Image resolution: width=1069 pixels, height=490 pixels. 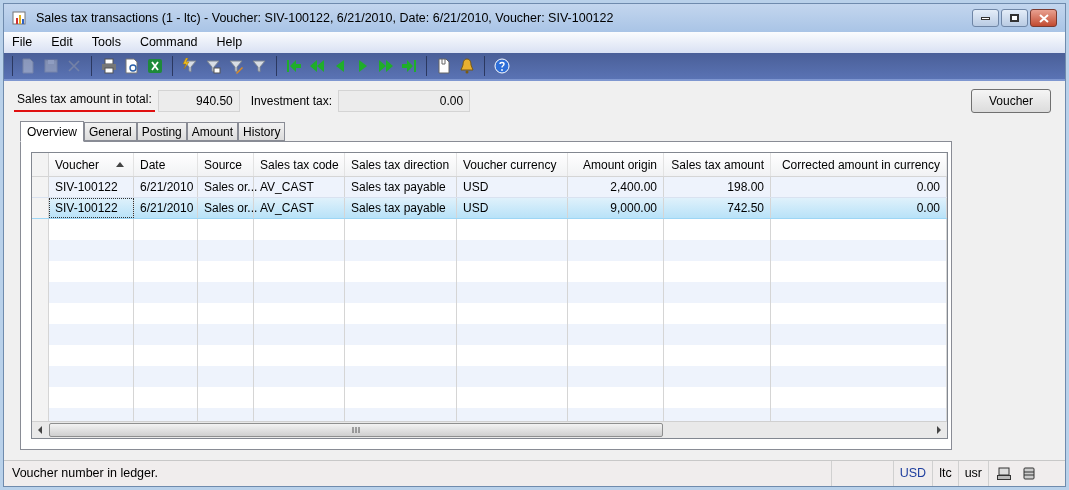 I want to click on menu-item: Tools, so click(x=106, y=42).